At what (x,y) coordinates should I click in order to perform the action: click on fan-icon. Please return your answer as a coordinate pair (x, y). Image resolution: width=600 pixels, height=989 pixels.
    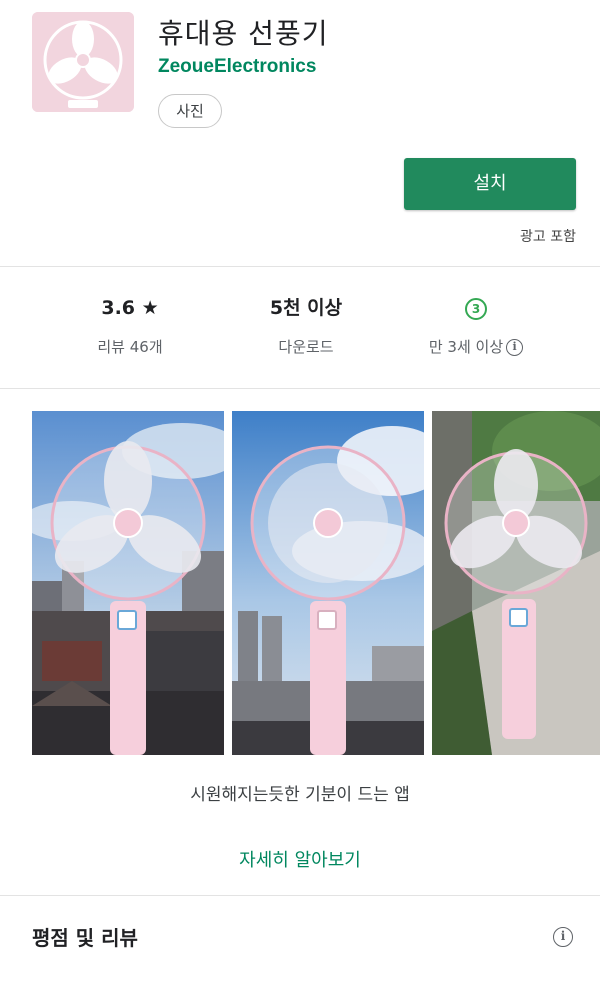
    Looking at the image, I should click on (83, 62).